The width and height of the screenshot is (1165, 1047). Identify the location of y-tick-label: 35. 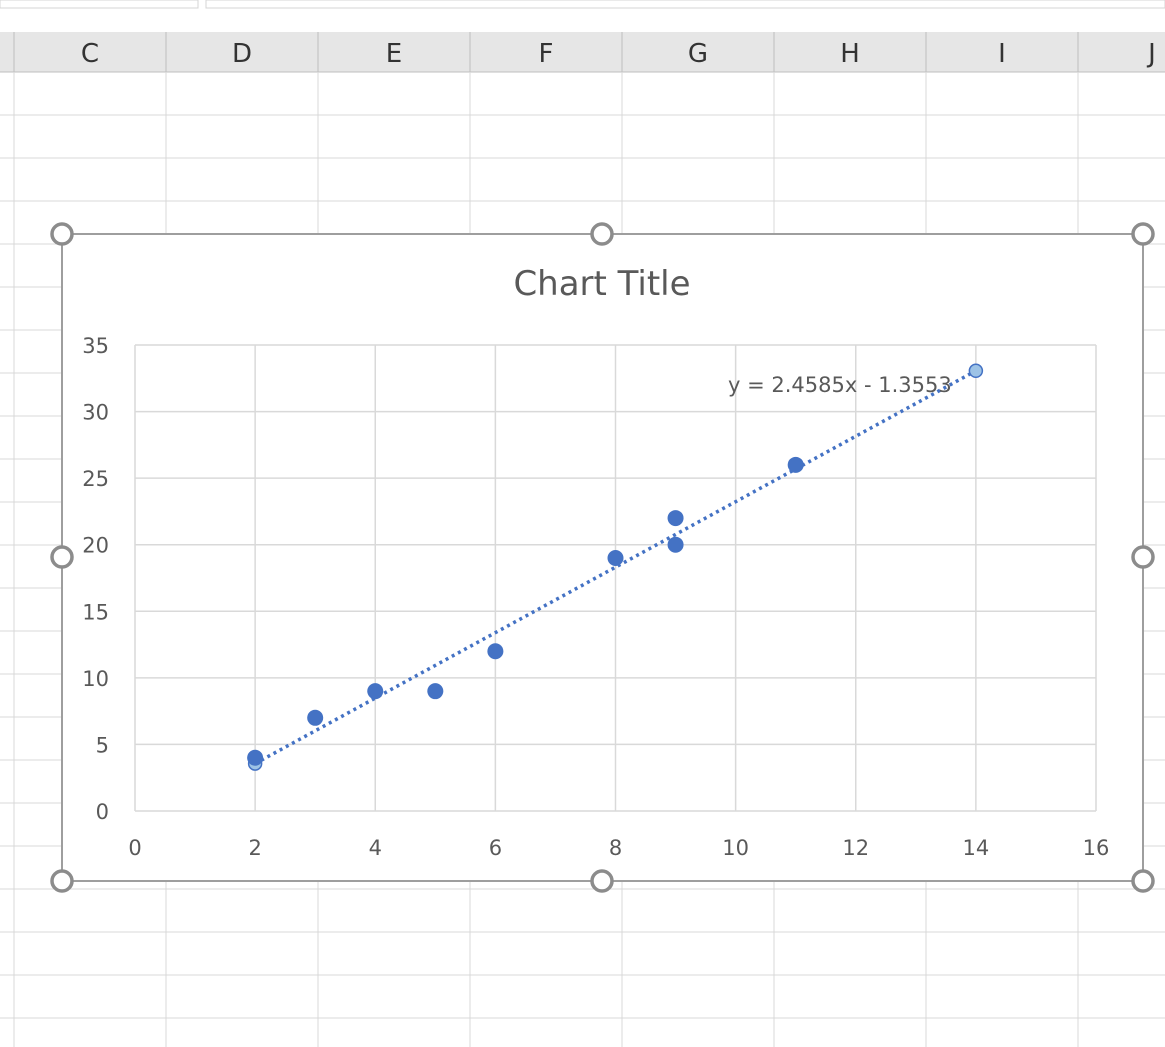
(95, 346).